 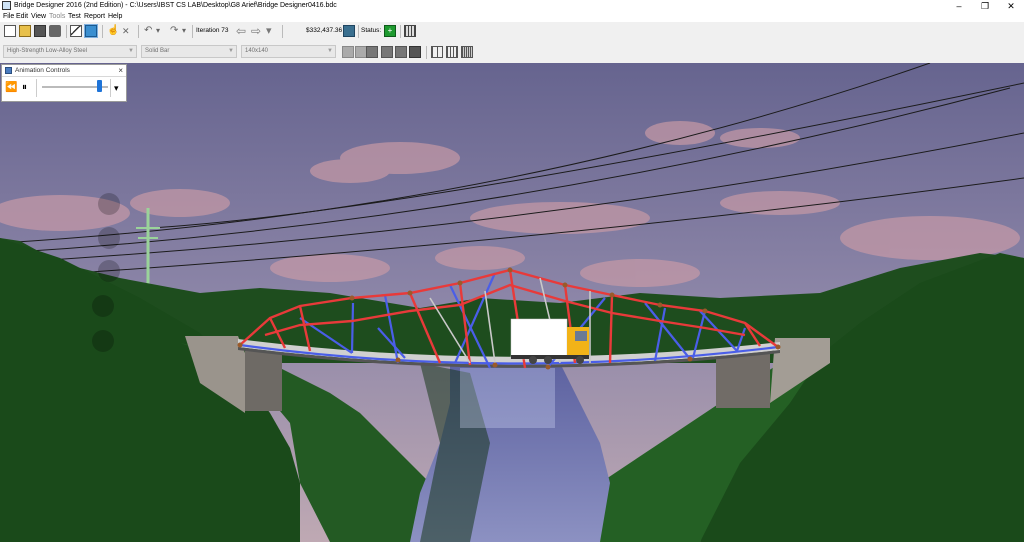 I want to click on load-test-icon, so click(x=91, y=31).